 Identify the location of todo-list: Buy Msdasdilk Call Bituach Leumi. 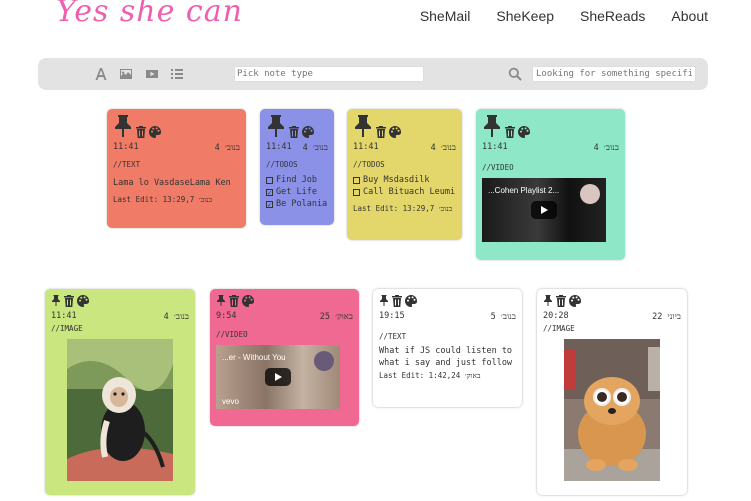
(404, 186).